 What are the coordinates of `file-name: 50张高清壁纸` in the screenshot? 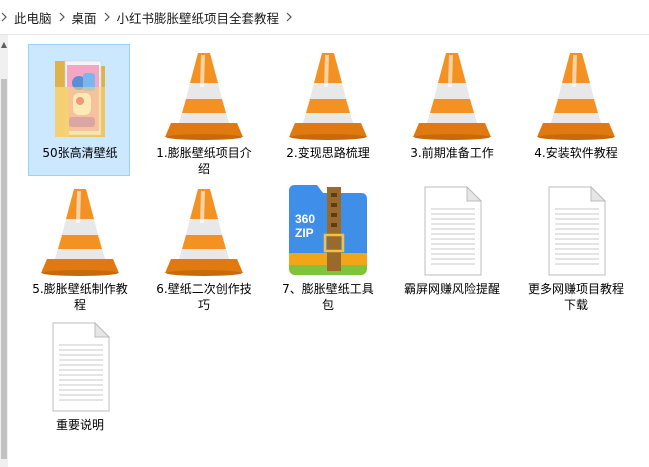 It's located at (80, 153).